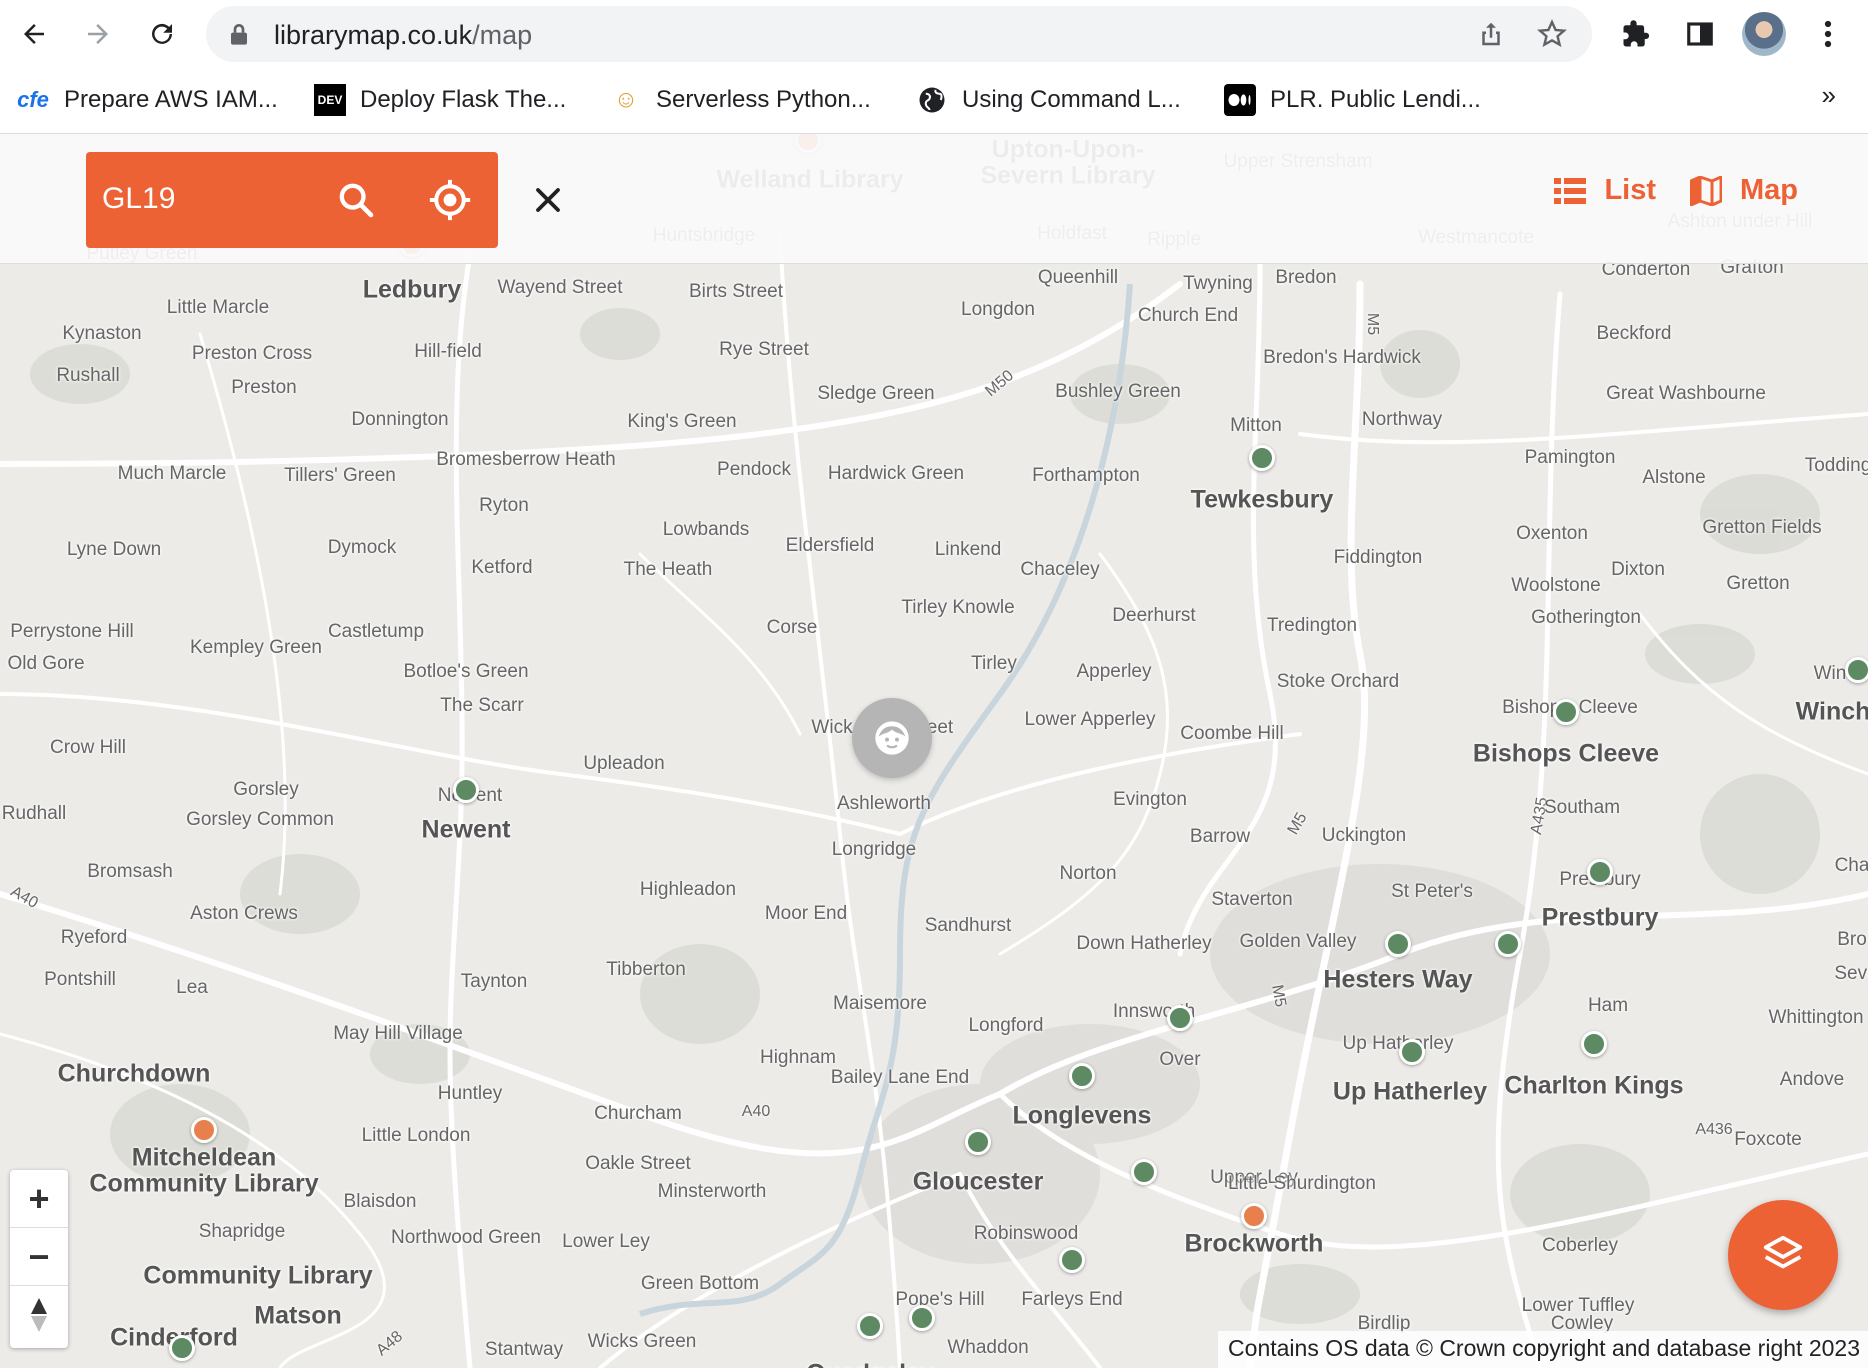 This screenshot has height=1368, width=1868. I want to click on back-button, so click(34, 34).